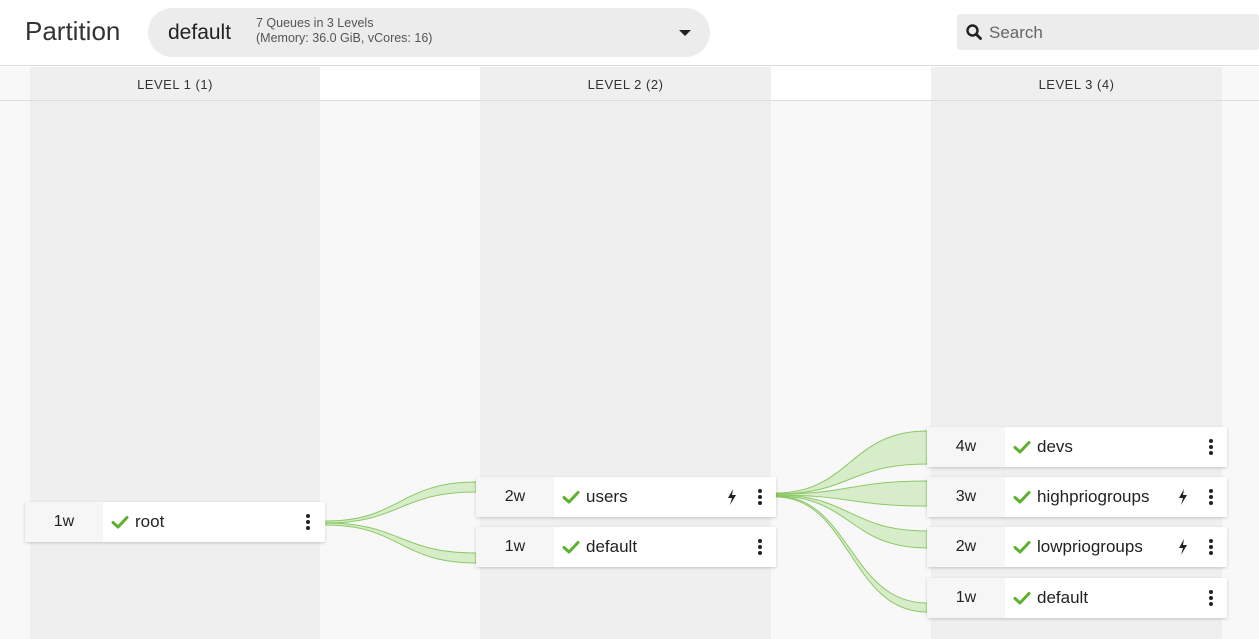 The width and height of the screenshot is (1259, 639). I want to click on queue-name: highpriogroups, so click(1093, 496).